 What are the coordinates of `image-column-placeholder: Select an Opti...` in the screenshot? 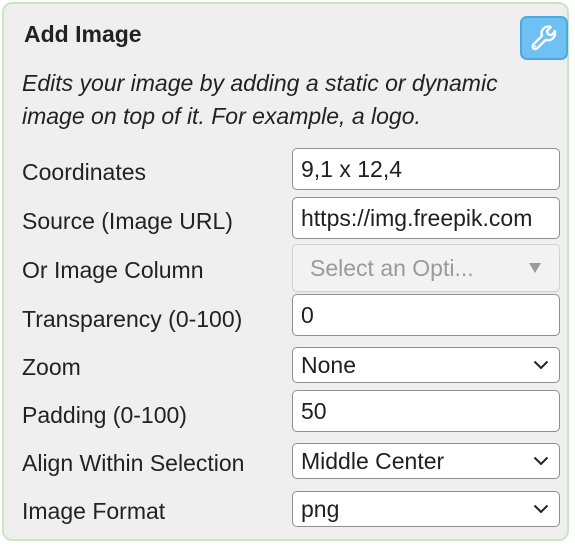 It's located at (392, 268).